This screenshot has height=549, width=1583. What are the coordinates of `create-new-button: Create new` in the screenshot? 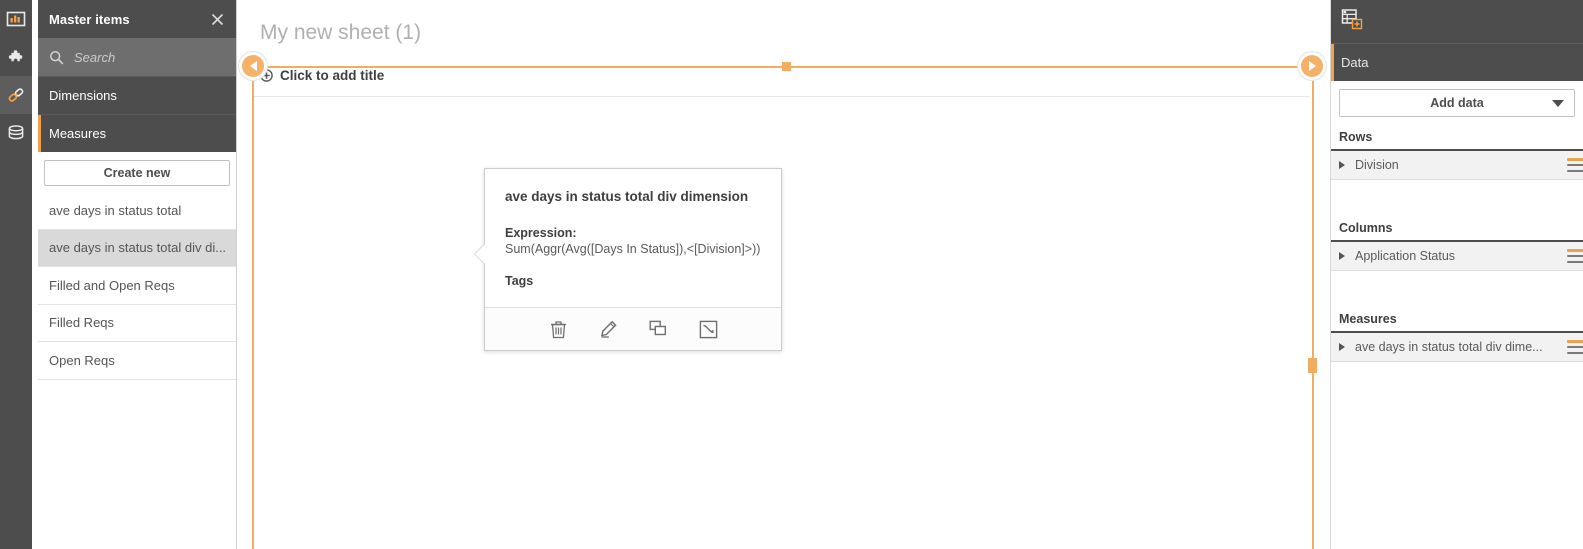 It's located at (137, 173).